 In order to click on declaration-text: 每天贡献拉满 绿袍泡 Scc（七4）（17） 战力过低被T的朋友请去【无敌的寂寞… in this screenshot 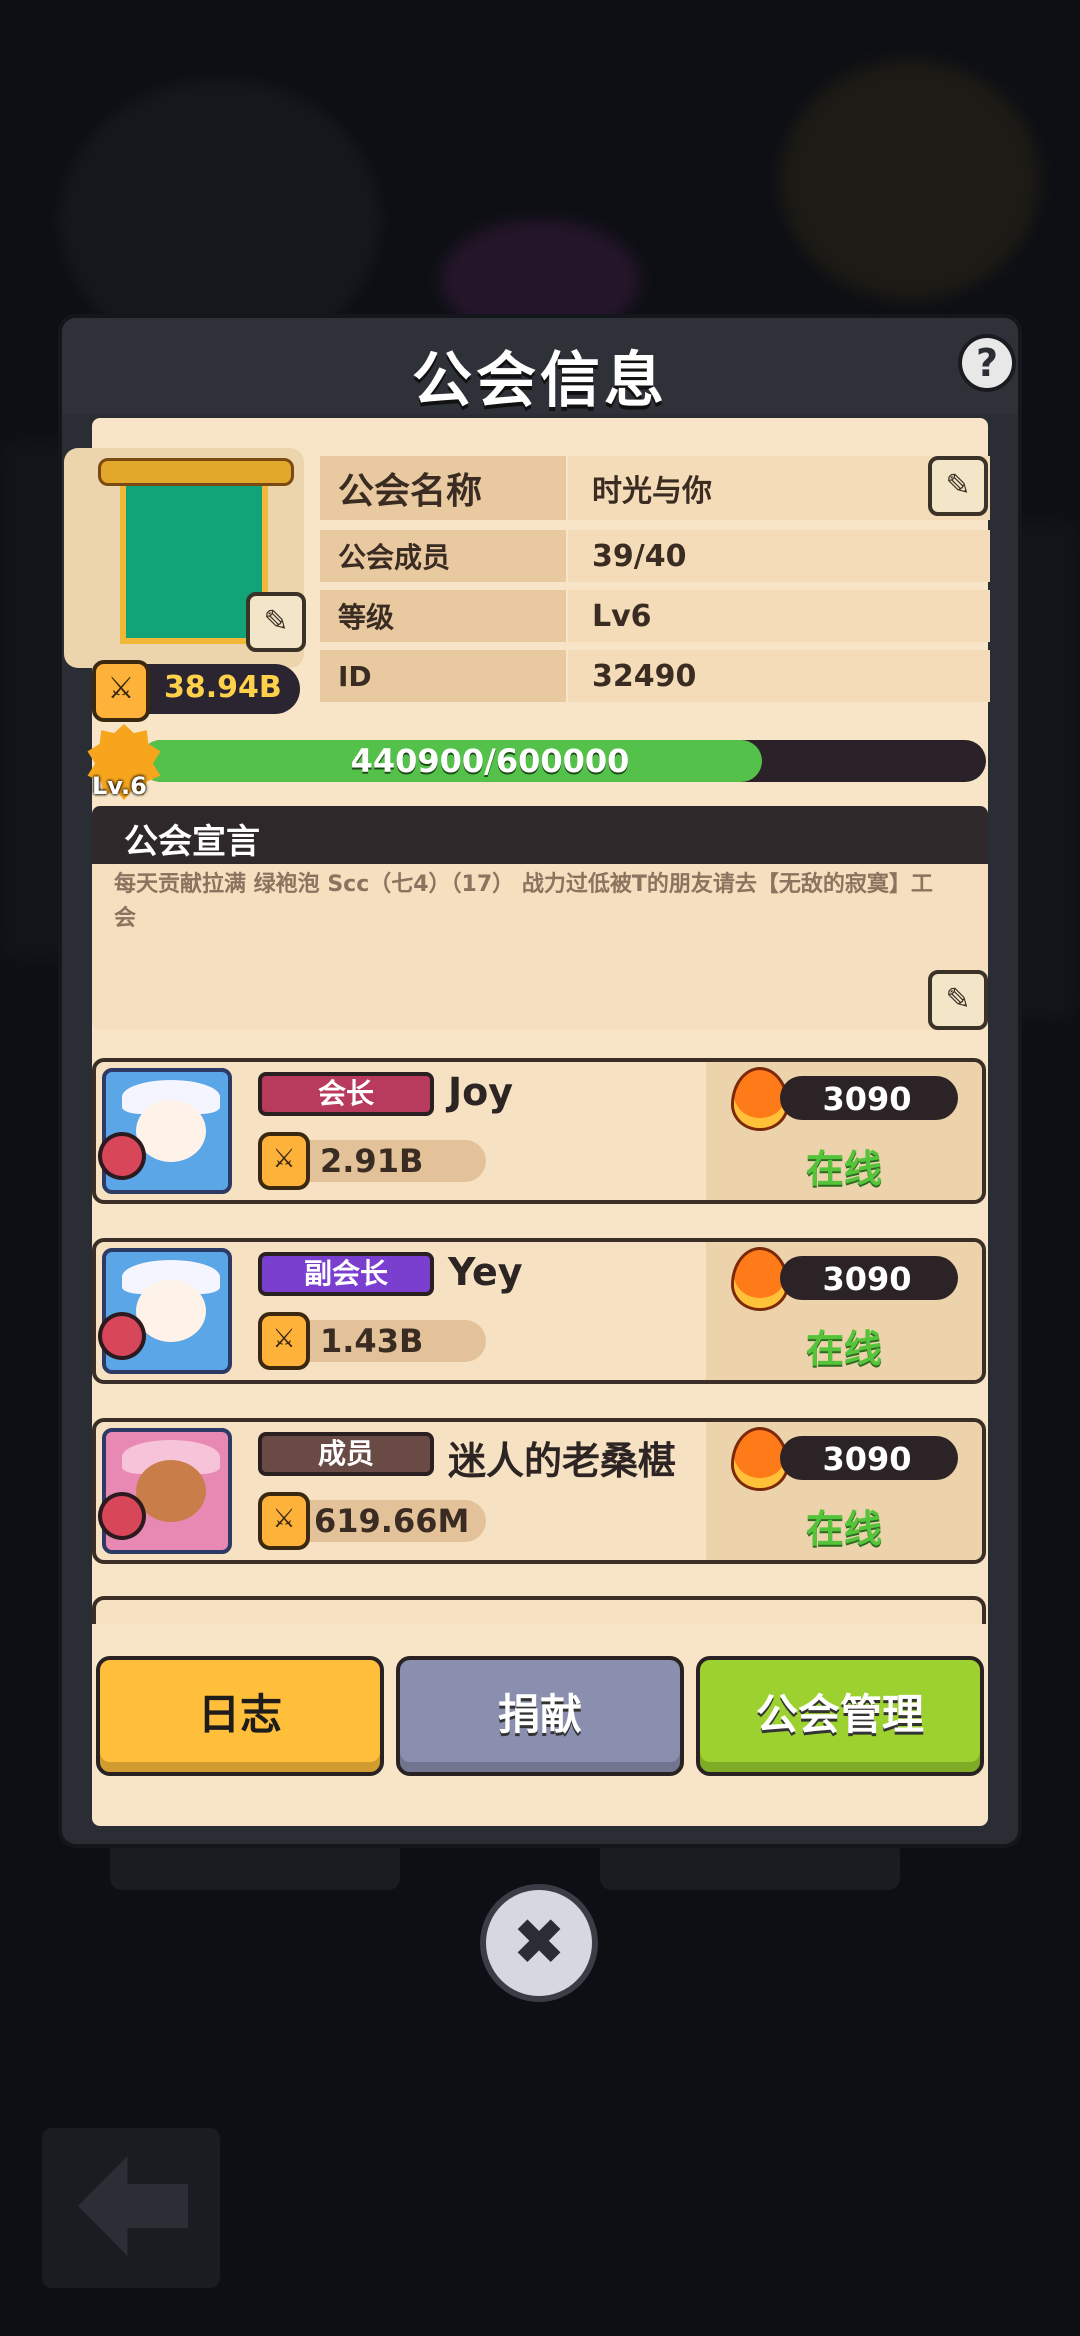, I will do `click(523, 901)`.